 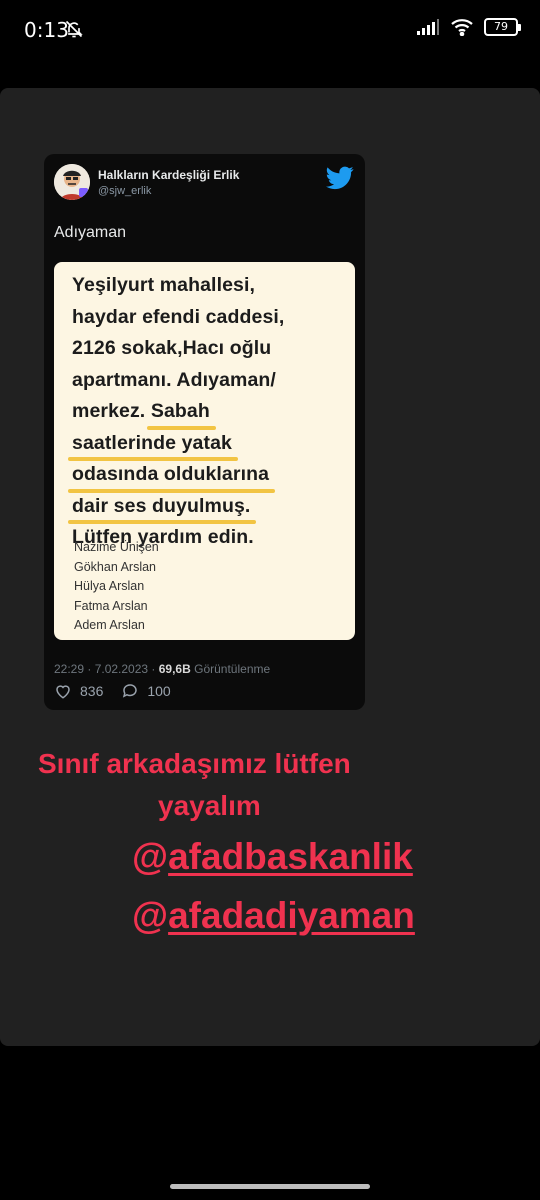 I want to click on reply-button: 100, so click(x=146, y=691).